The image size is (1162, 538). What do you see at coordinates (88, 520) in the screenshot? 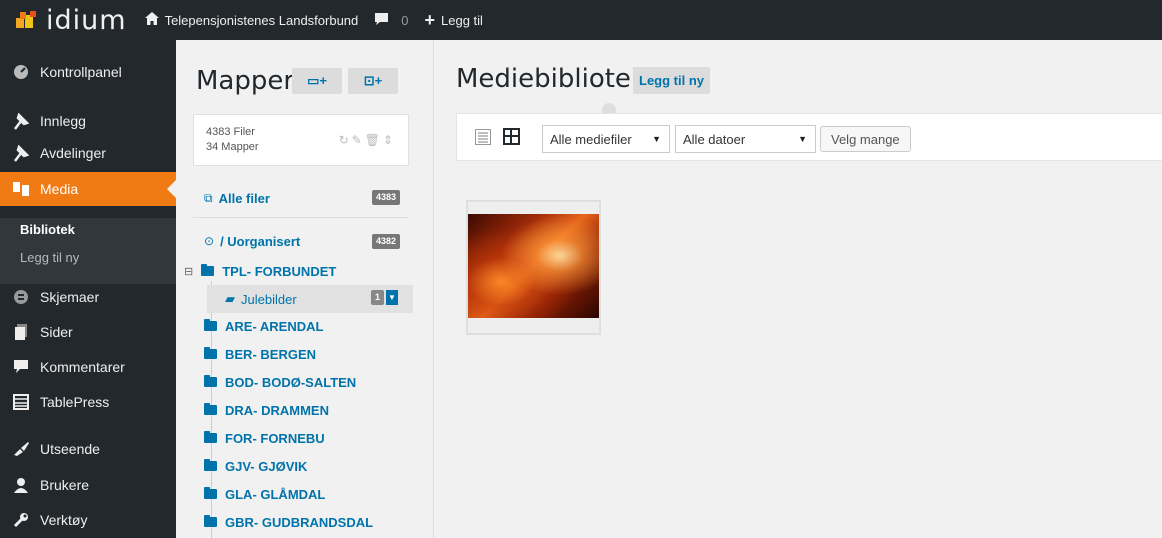
I see `menu-item-tools: Verktøy` at bounding box center [88, 520].